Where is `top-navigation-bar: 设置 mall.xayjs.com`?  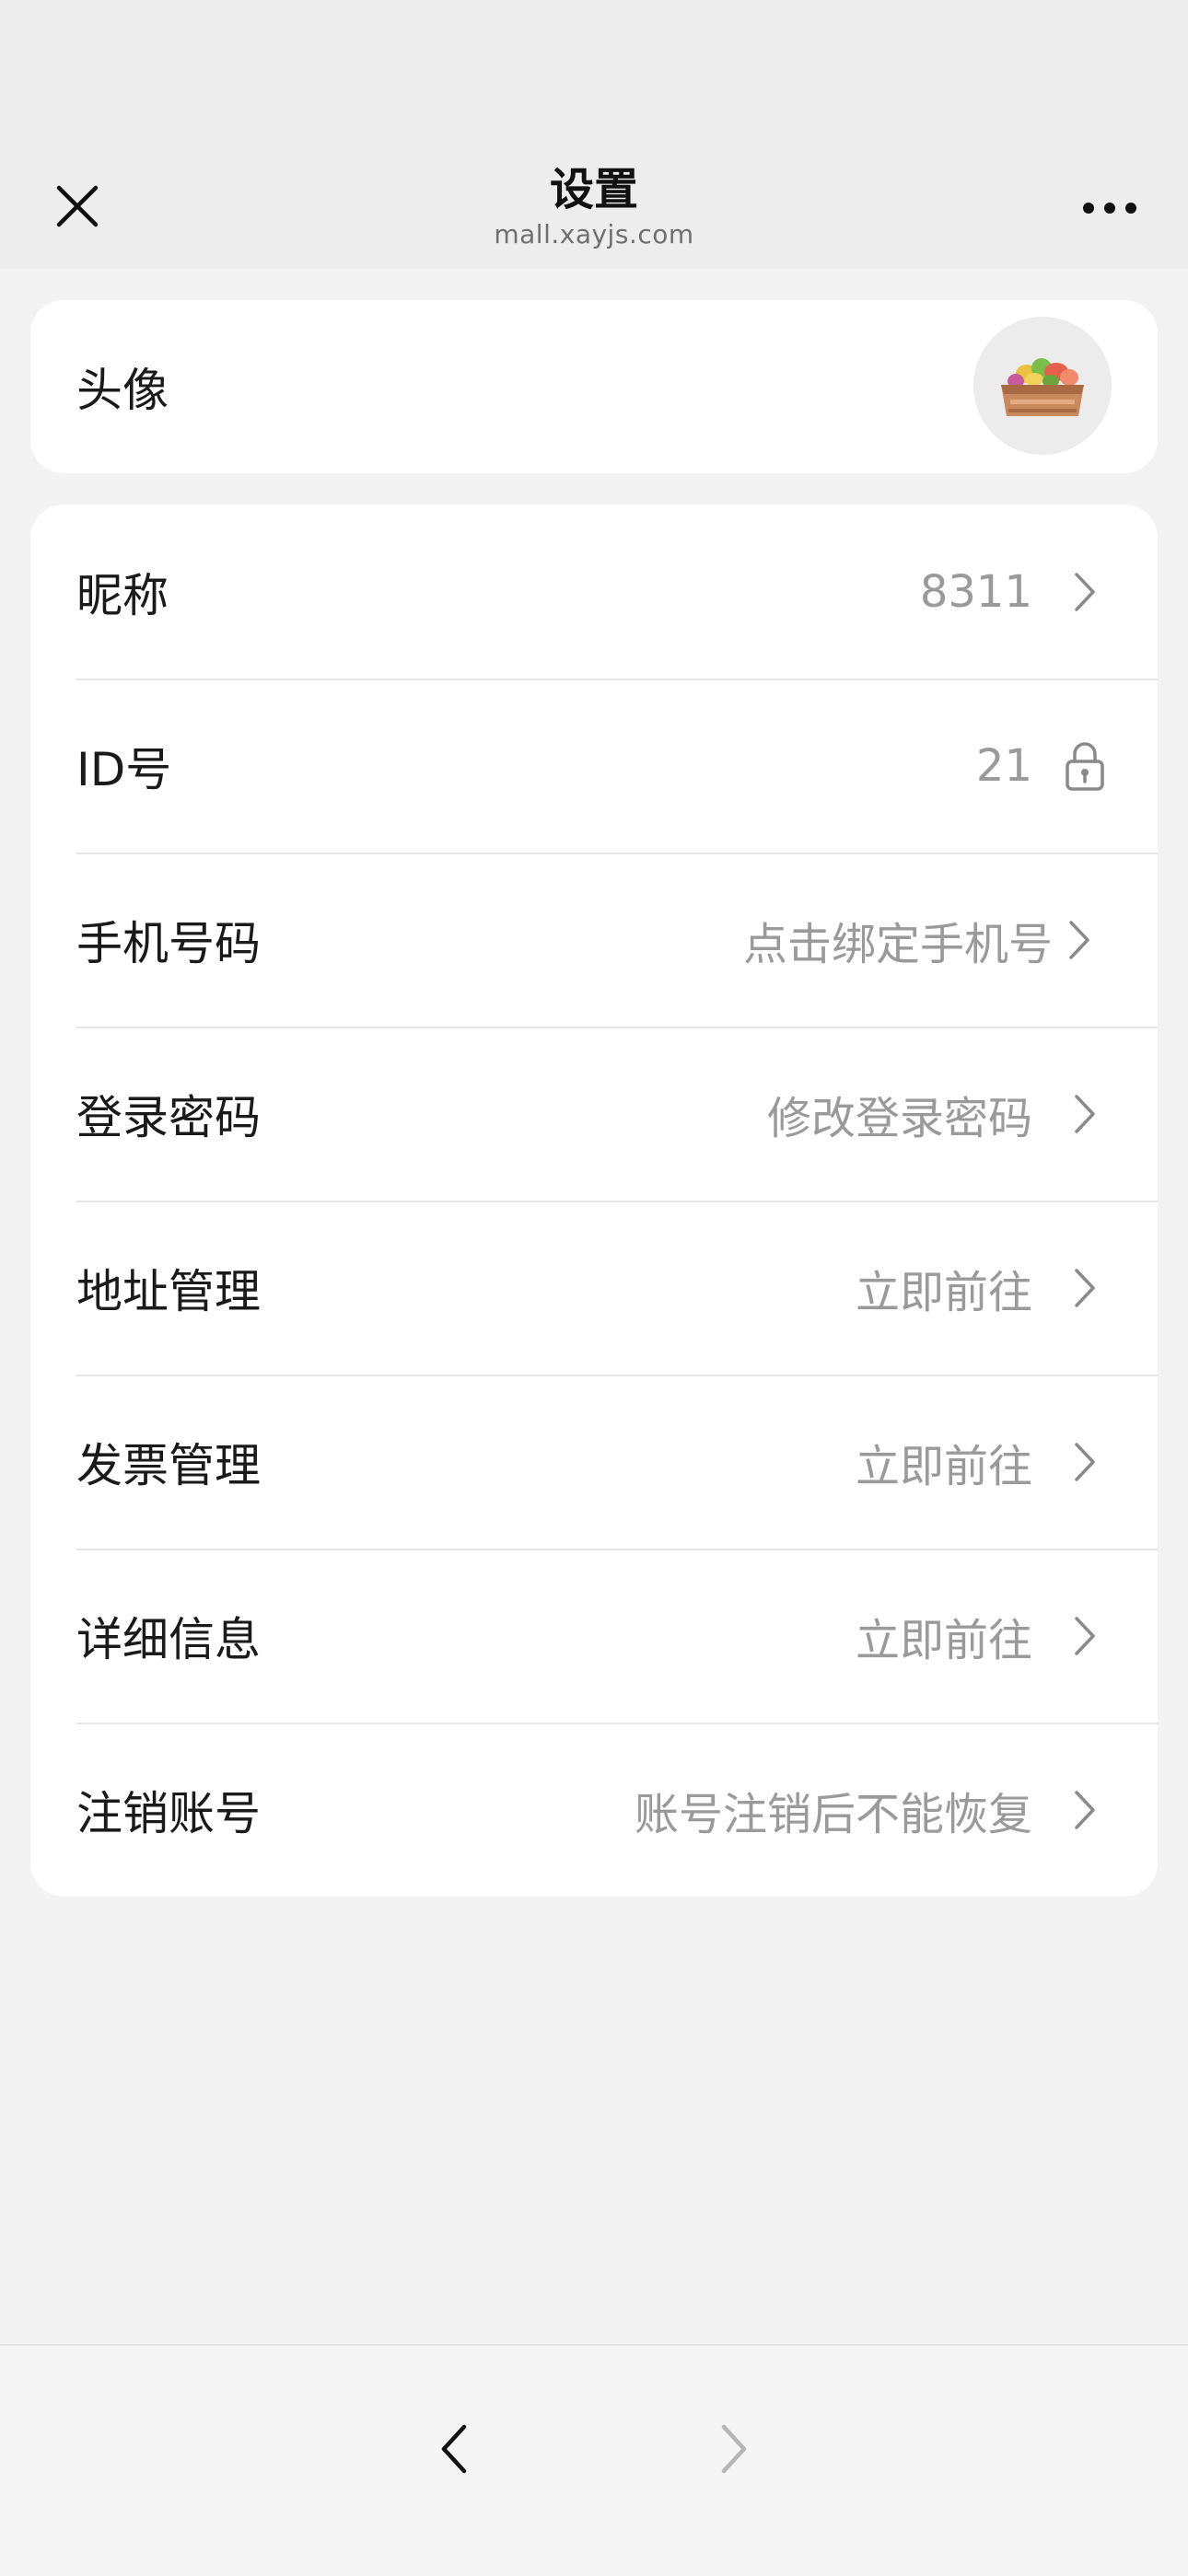
top-navigation-bar: 设置 mall.xayjs.com is located at coordinates (594, 134).